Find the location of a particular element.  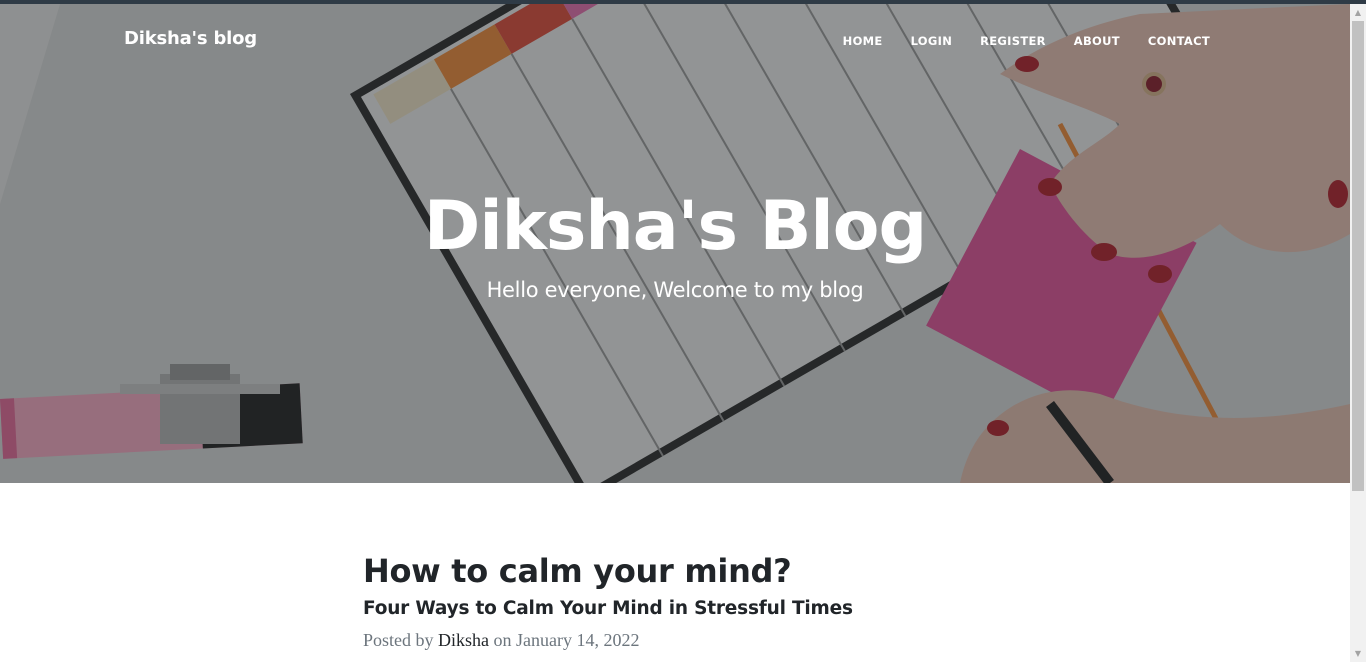

post-author-link: Diksha is located at coordinates (463, 640).